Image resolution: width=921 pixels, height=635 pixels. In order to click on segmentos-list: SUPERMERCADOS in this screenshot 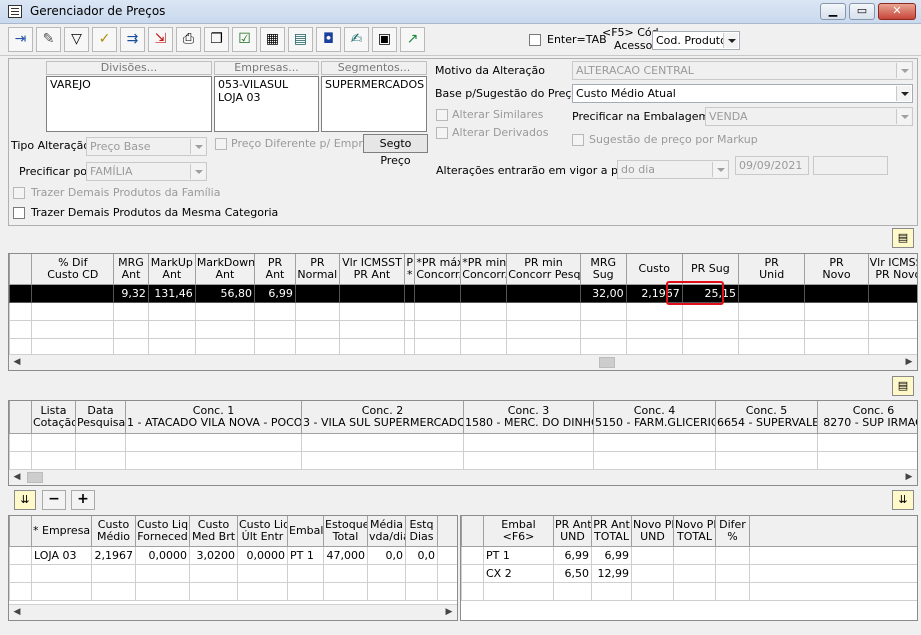, I will do `click(374, 104)`.